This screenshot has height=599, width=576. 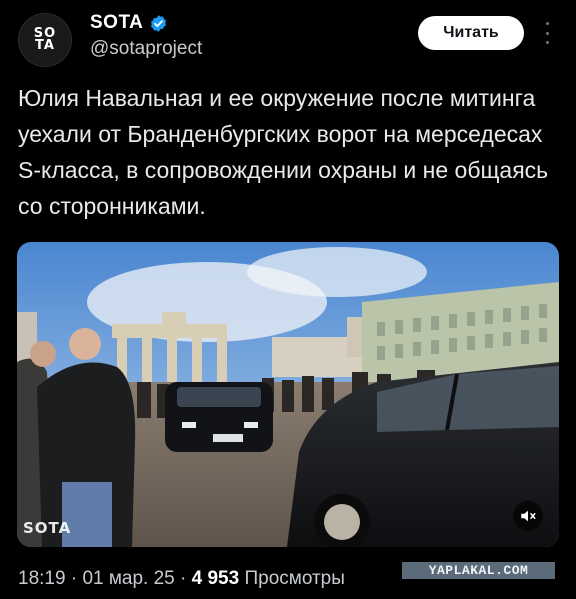 I want to click on more-options-icon, so click(x=547, y=33).